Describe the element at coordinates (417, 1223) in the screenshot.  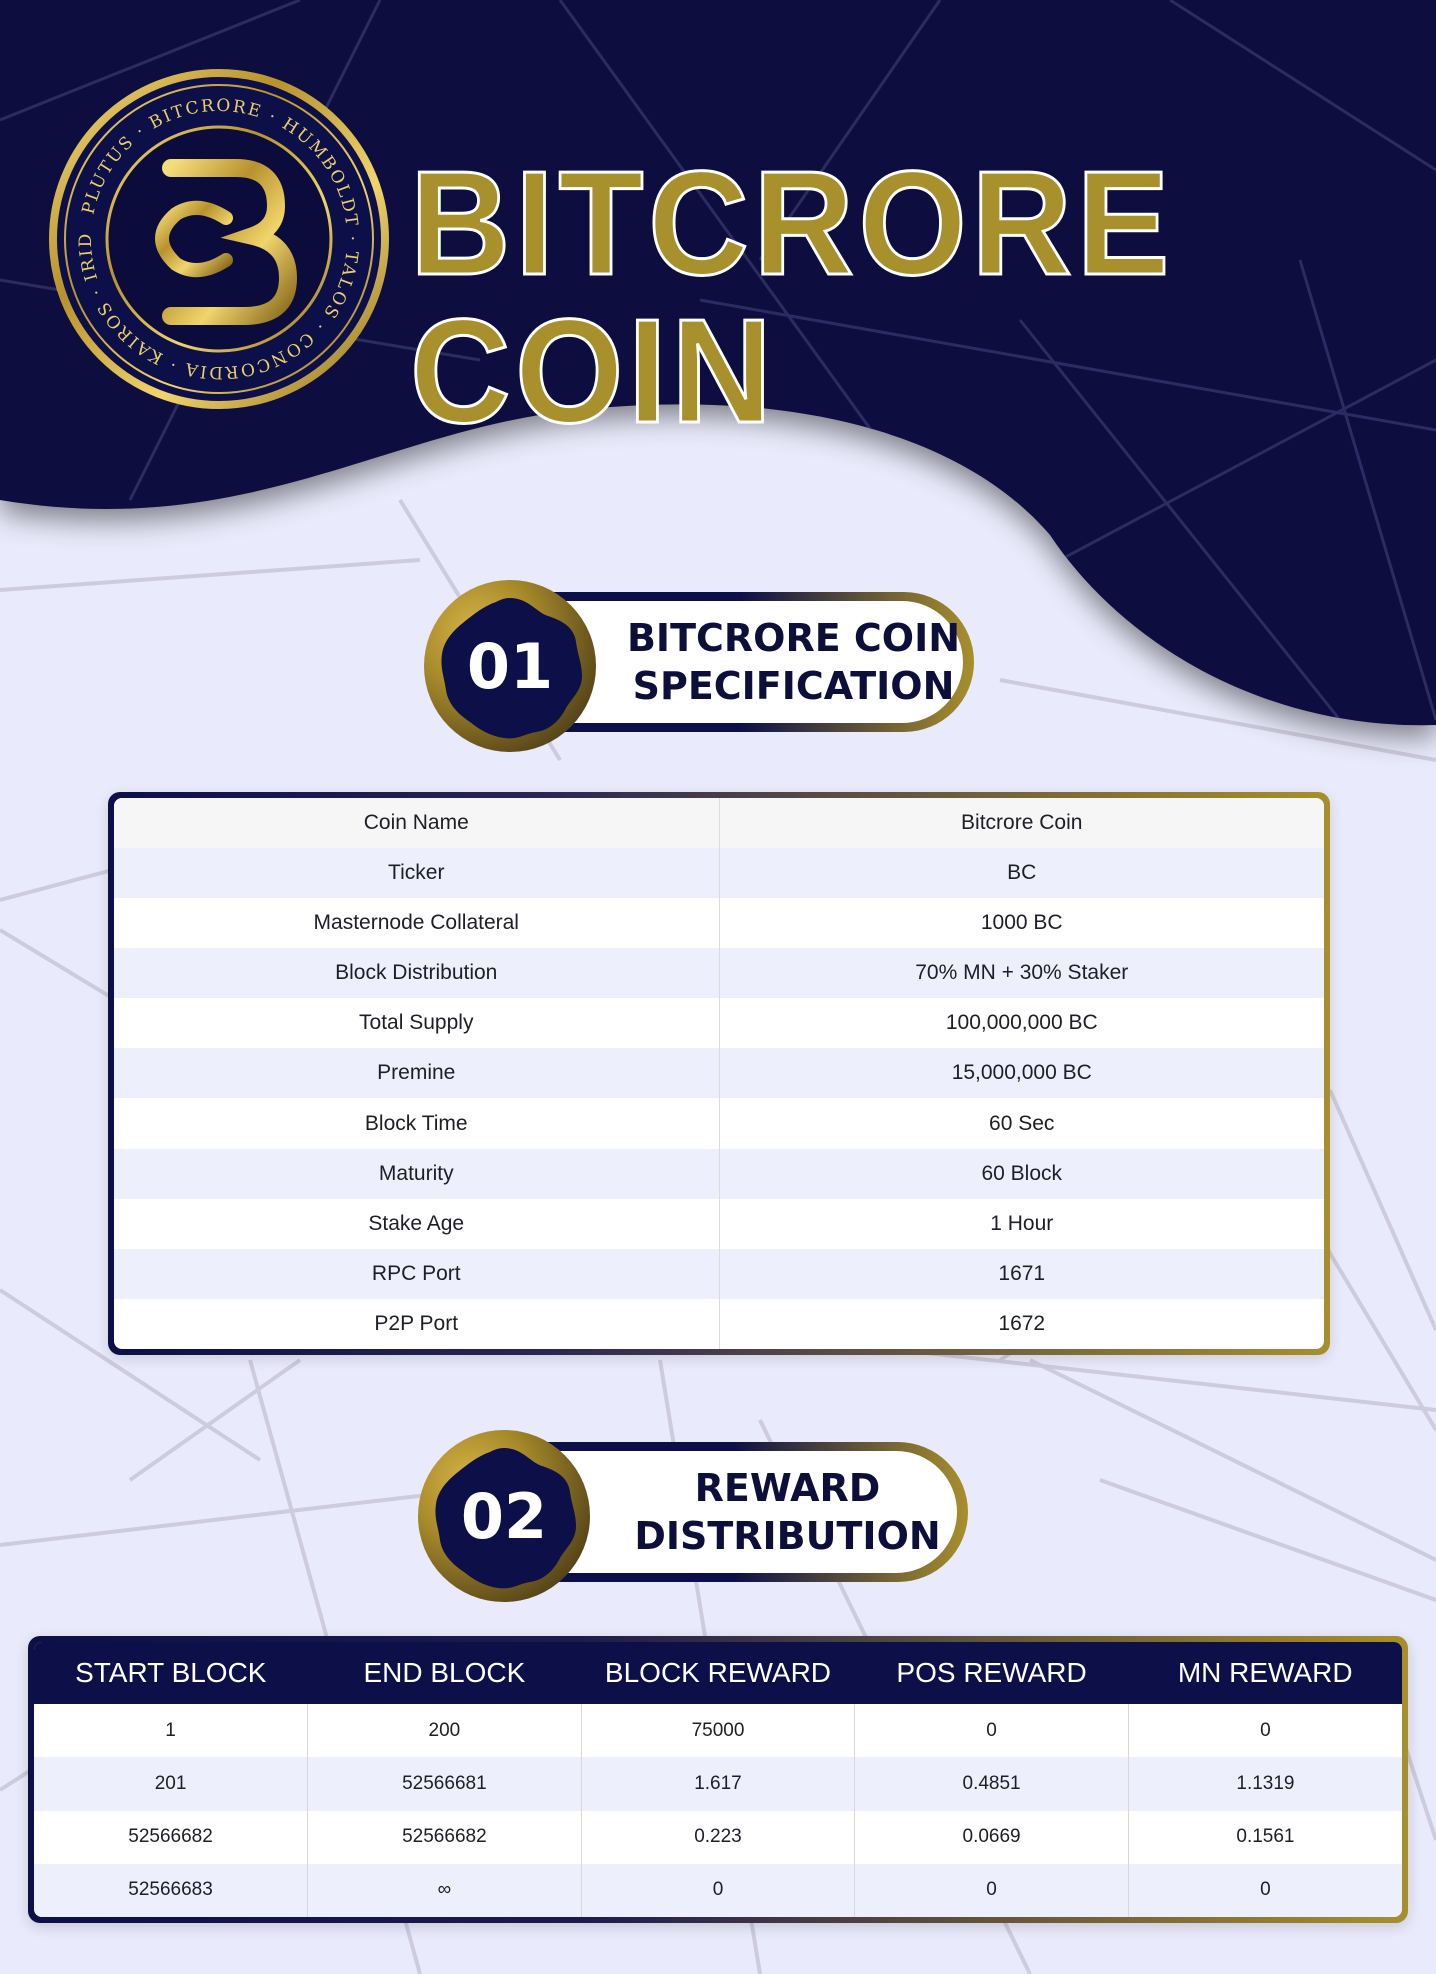
I see `spec-label: Stake Age` at that location.